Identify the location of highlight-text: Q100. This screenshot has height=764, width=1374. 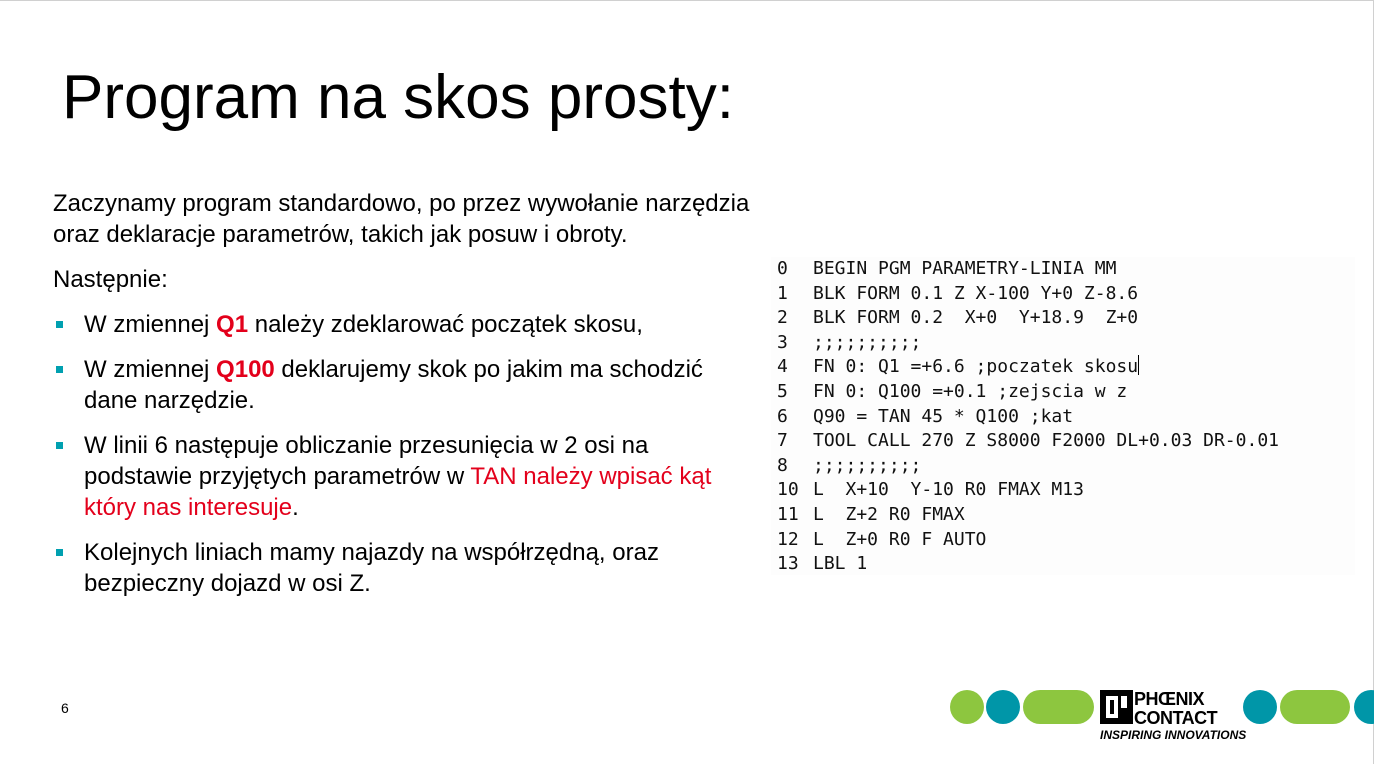
(245, 369).